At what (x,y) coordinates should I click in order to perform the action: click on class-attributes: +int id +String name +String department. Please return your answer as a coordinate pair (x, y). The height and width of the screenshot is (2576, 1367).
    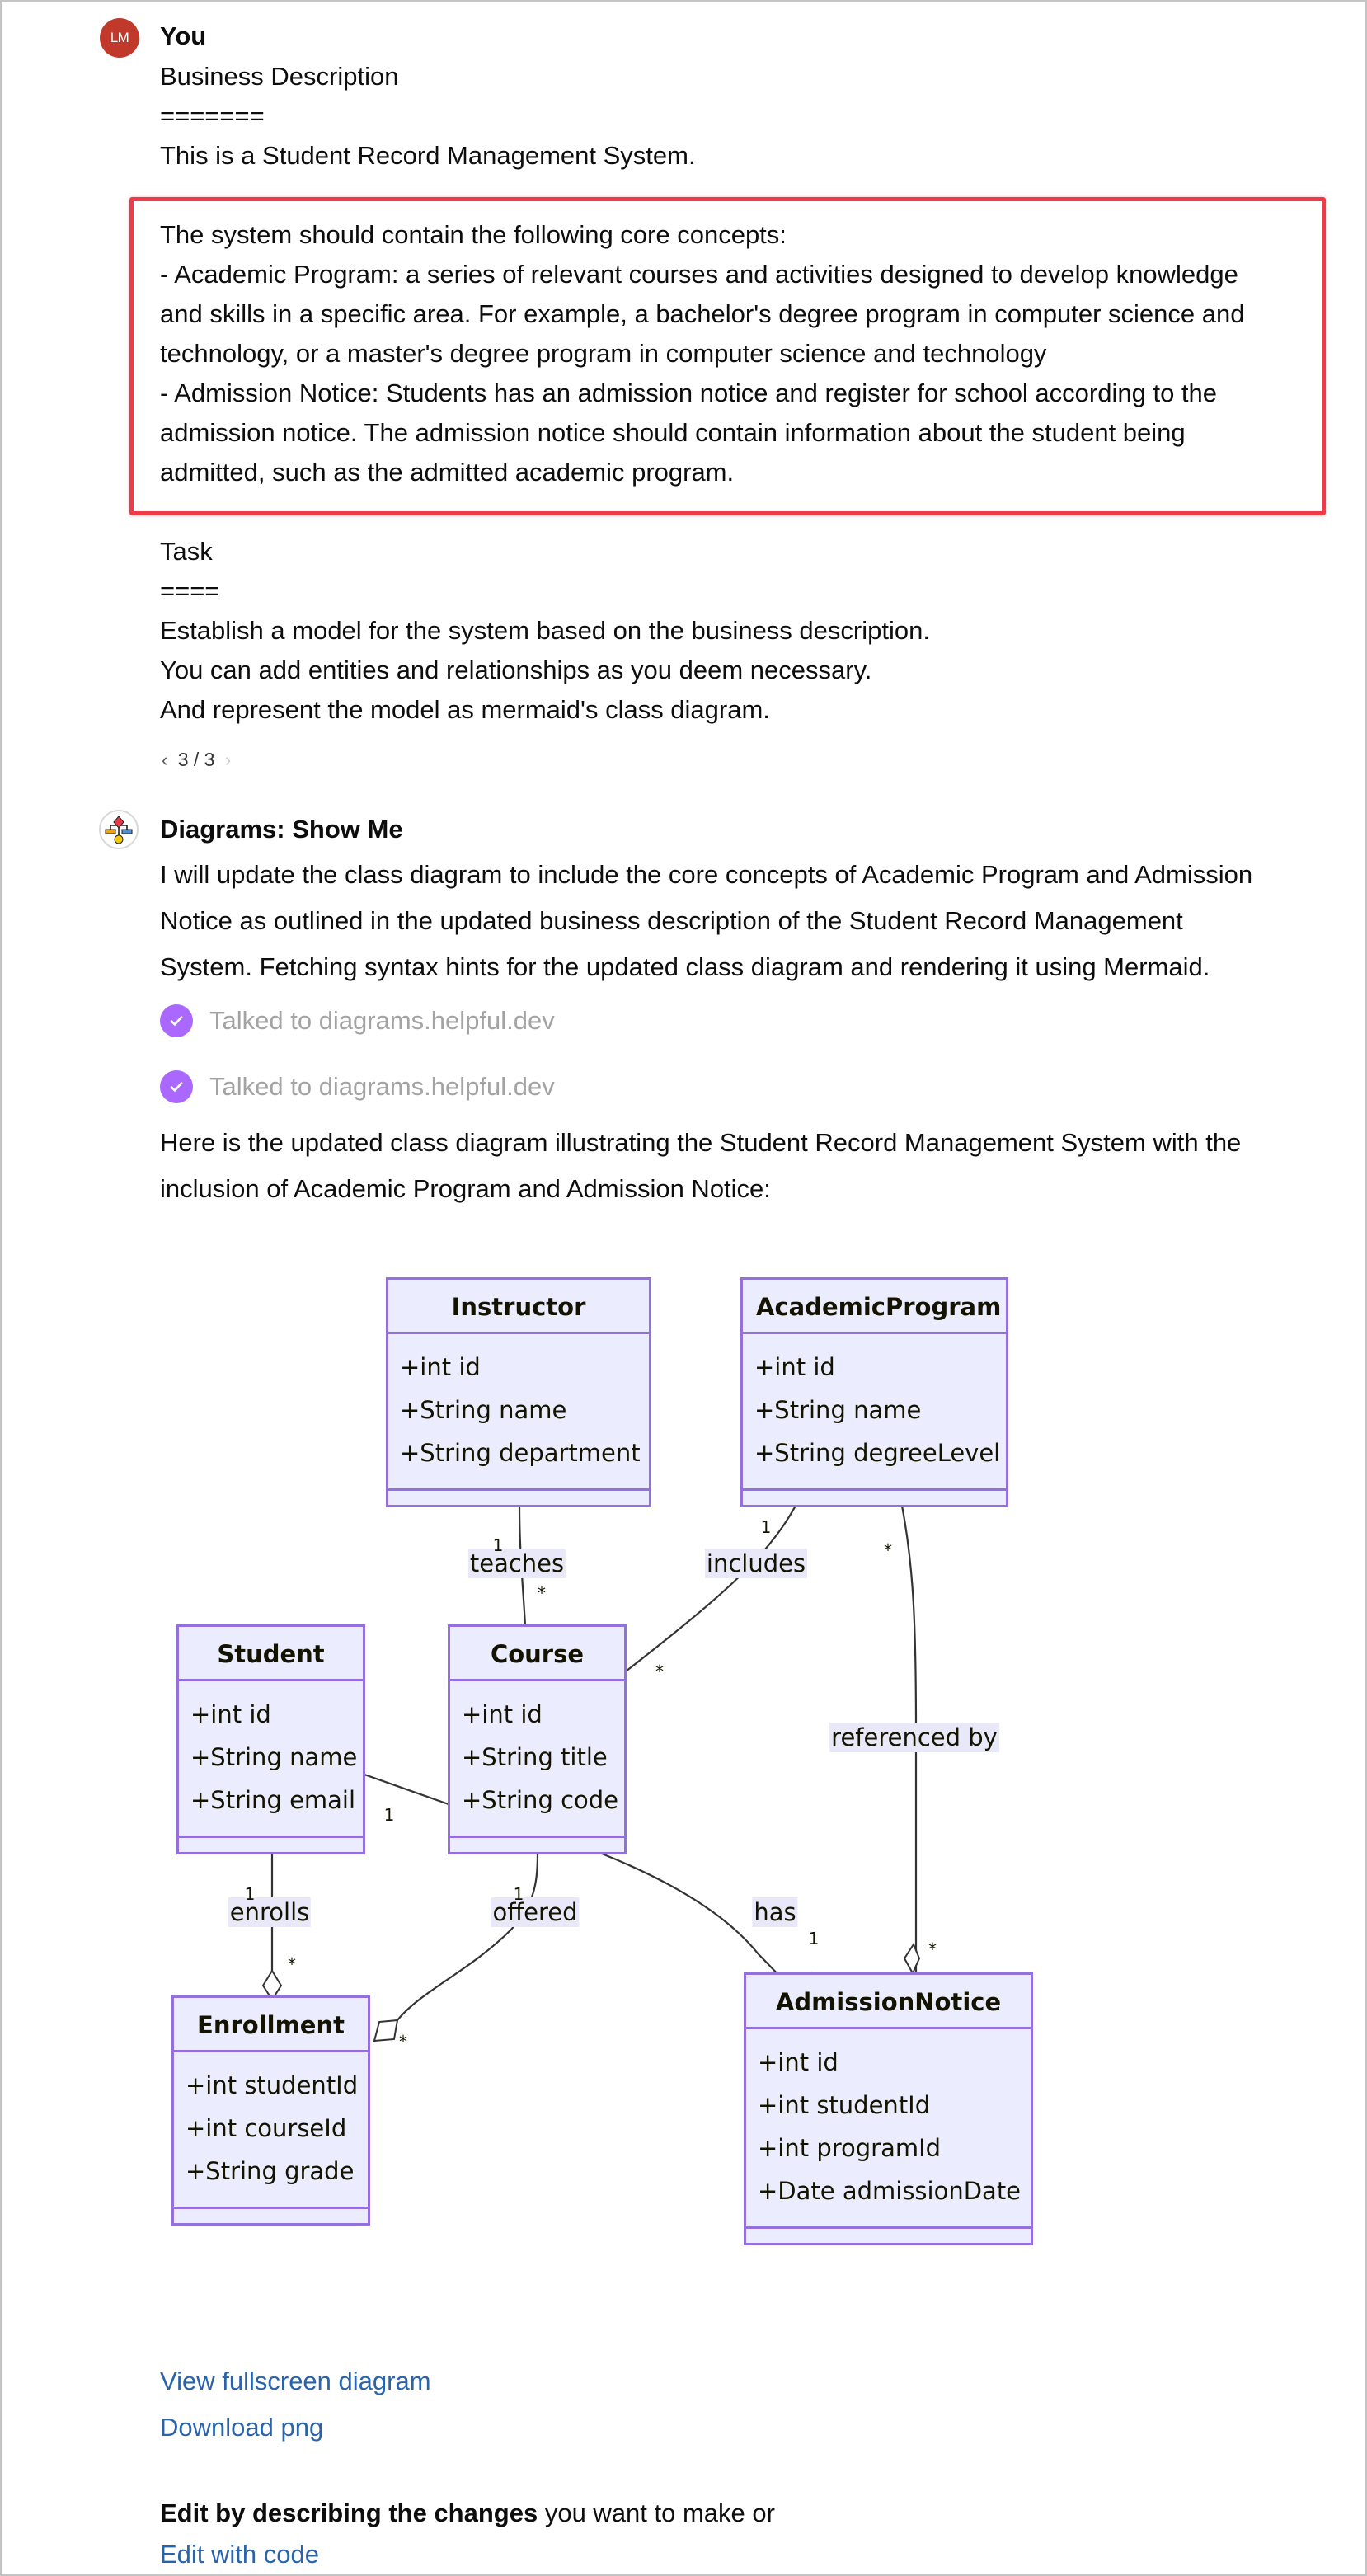
    Looking at the image, I should click on (518, 1412).